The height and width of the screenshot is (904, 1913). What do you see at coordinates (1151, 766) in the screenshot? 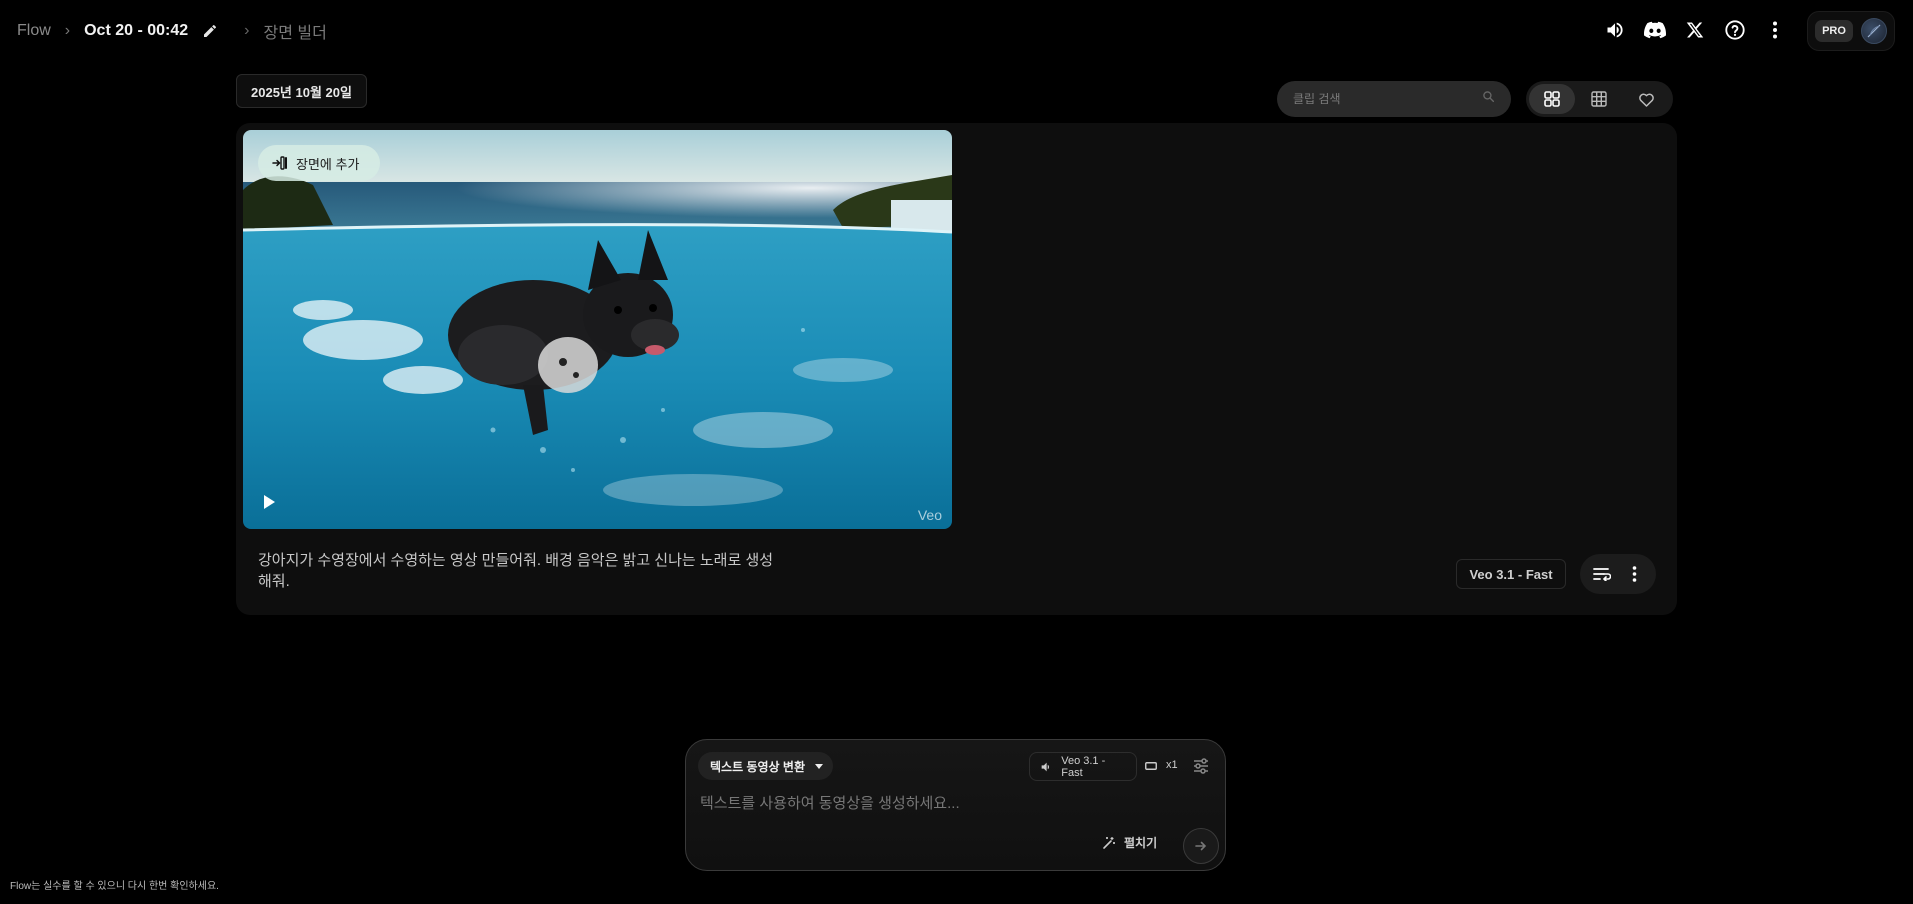
I see `aspect-ratio-icon` at bounding box center [1151, 766].